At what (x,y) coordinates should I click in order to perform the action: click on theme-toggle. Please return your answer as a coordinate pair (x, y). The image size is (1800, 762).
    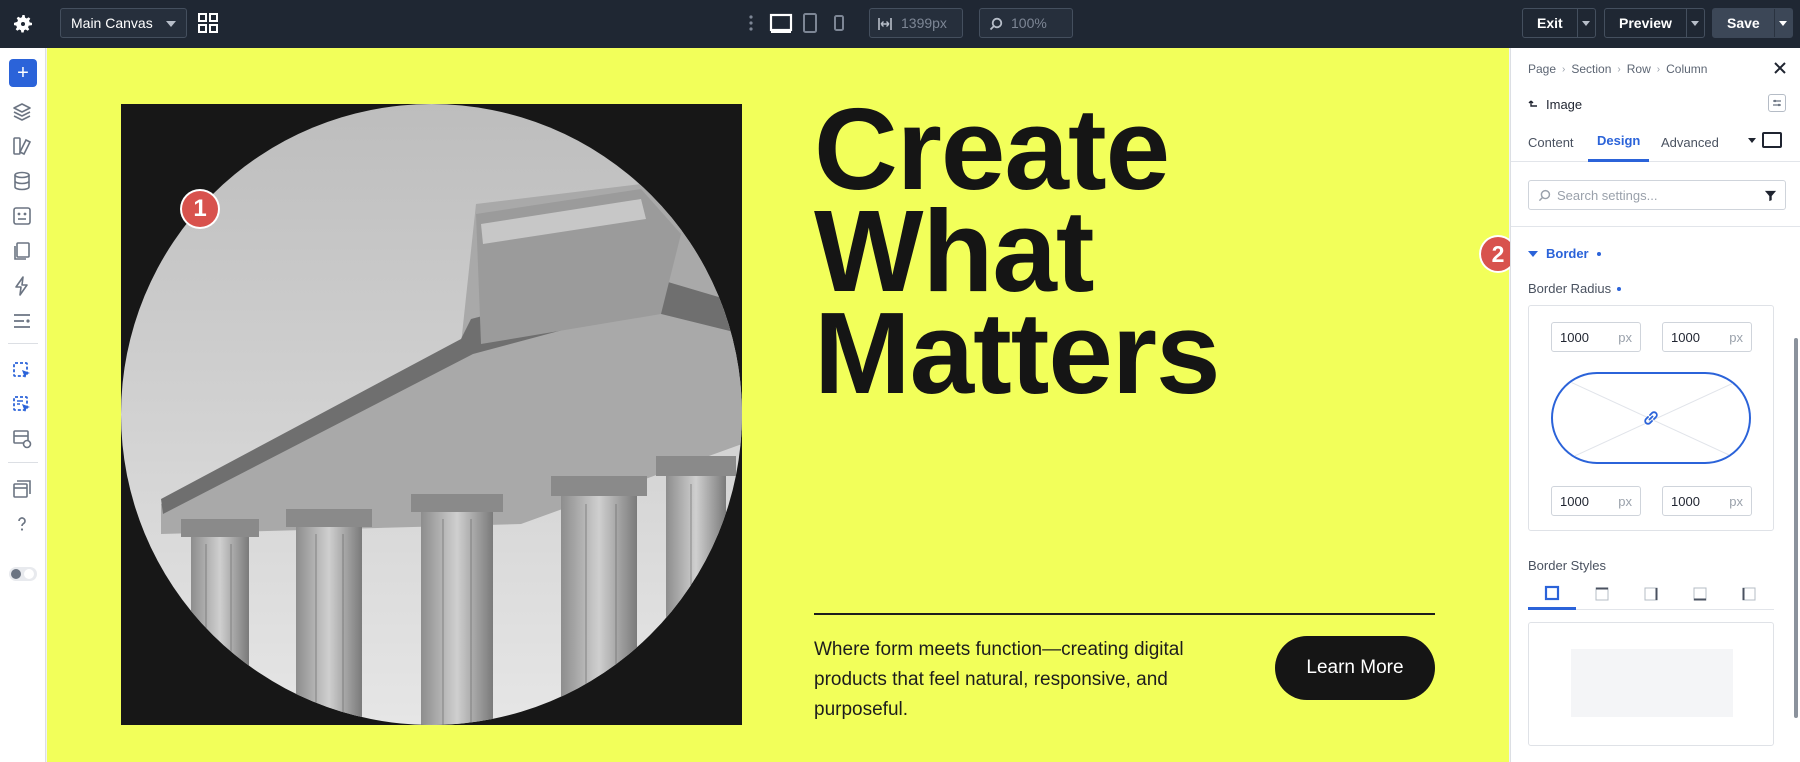
    Looking at the image, I should click on (23, 574).